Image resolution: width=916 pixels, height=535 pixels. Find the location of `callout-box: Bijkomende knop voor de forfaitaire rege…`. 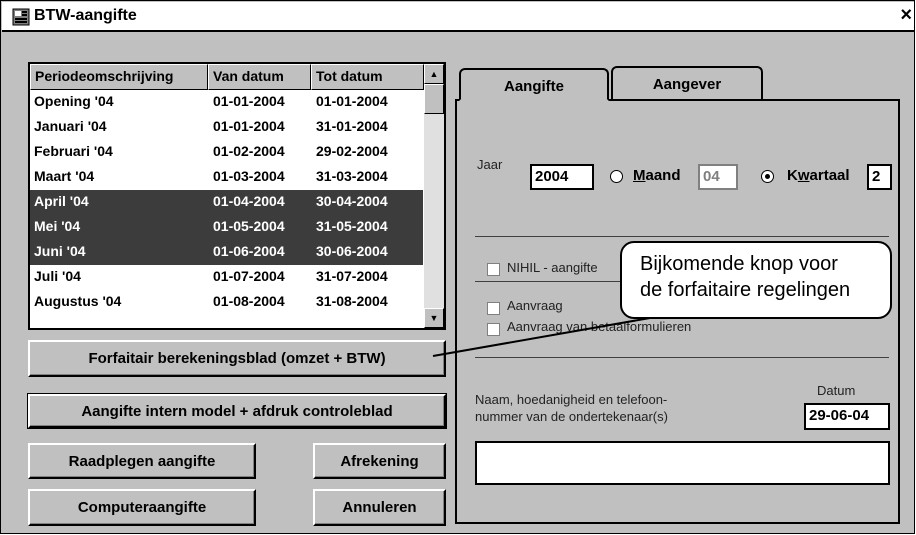

callout-box: Bijkomende knop voor de forfaitaire rege… is located at coordinates (756, 280).